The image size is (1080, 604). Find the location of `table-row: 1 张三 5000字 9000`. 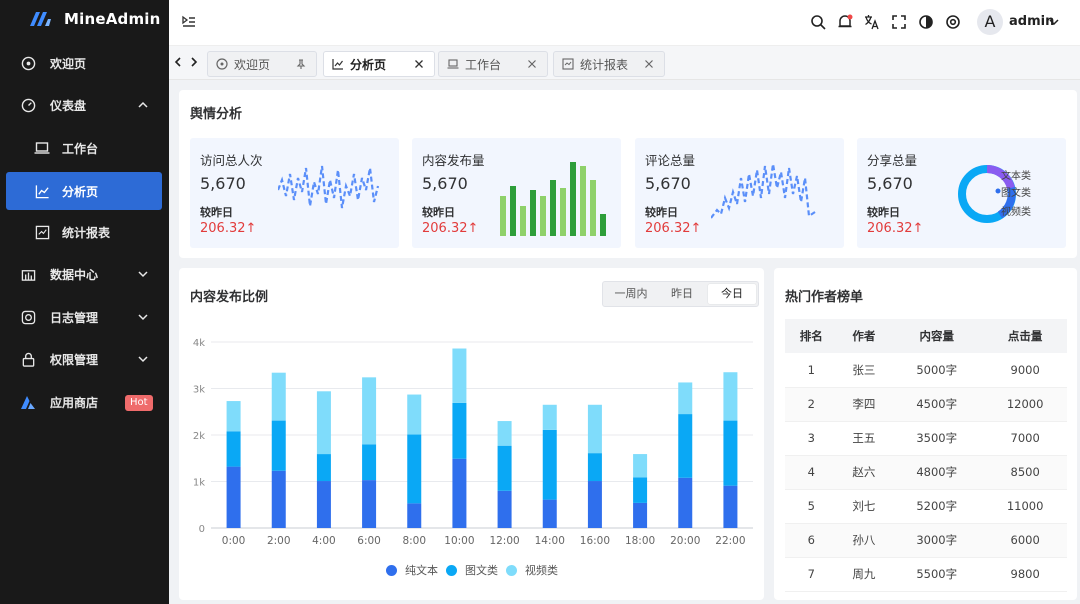

table-row: 1 张三 5000字 9000 is located at coordinates (926, 370).